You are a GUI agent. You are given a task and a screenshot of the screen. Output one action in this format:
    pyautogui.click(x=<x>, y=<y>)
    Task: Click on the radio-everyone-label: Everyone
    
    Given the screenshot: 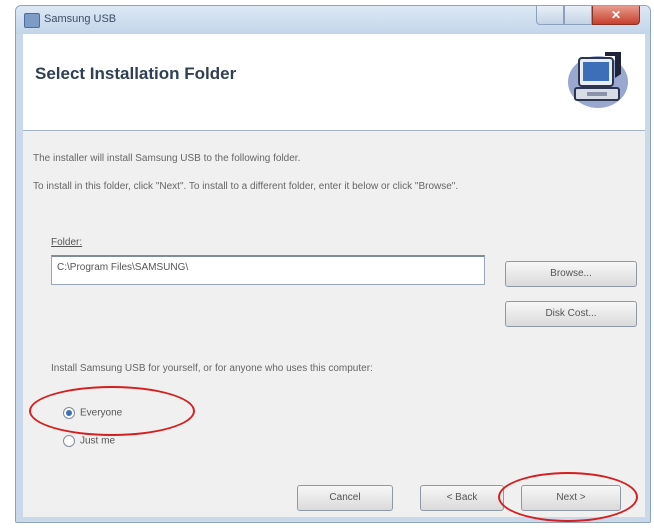 What is the action you would take?
    pyautogui.click(x=101, y=413)
    